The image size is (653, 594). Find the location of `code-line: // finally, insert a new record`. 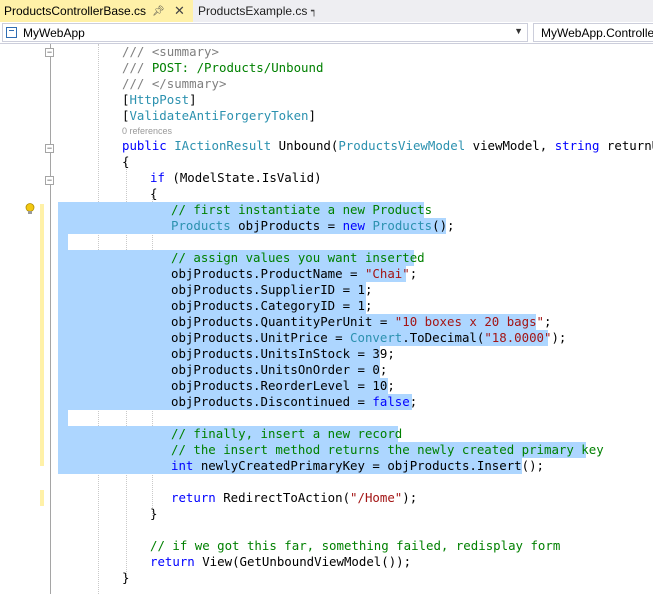

code-line: // finally, insert a new record is located at coordinates (287, 433).